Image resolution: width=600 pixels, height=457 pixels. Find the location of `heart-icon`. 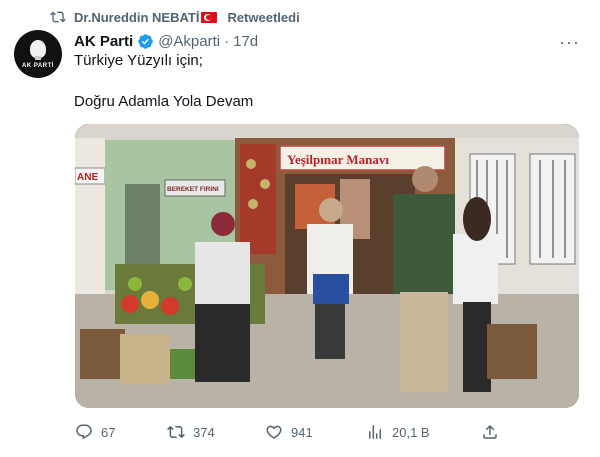

heart-icon is located at coordinates (274, 432).